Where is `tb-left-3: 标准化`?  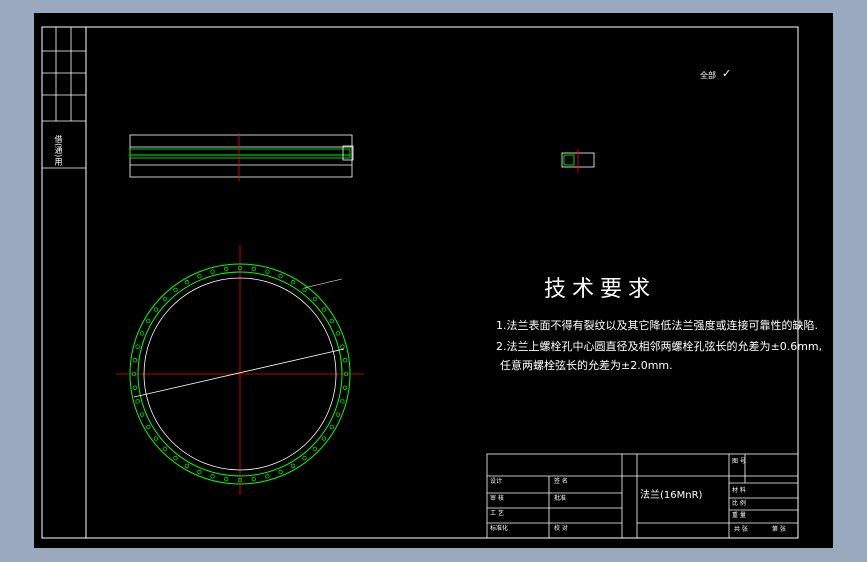
tb-left-3: 标准化 is located at coordinates (499, 528).